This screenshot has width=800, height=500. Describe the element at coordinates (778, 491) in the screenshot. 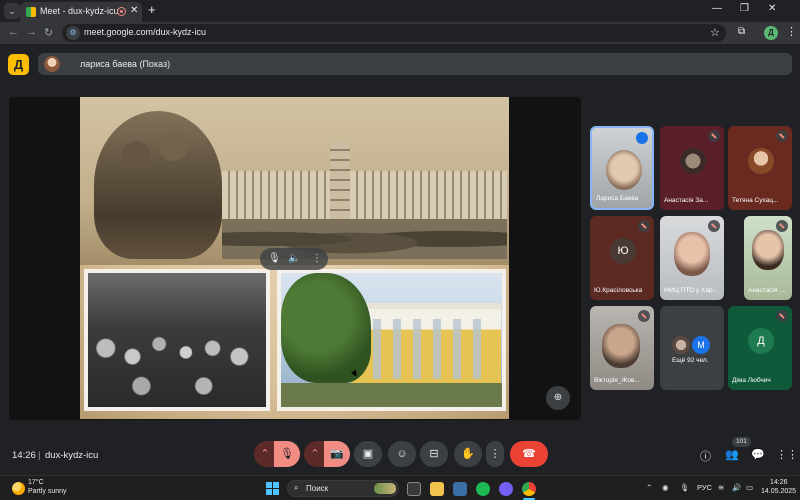

I see `clock-date: 14.05.2025` at that location.